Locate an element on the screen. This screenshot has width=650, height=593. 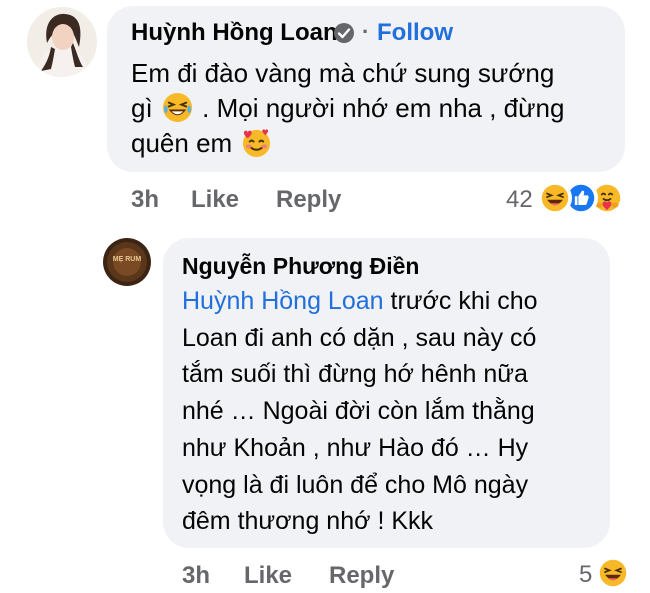
reply-like-button: Like is located at coordinates (268, 576).